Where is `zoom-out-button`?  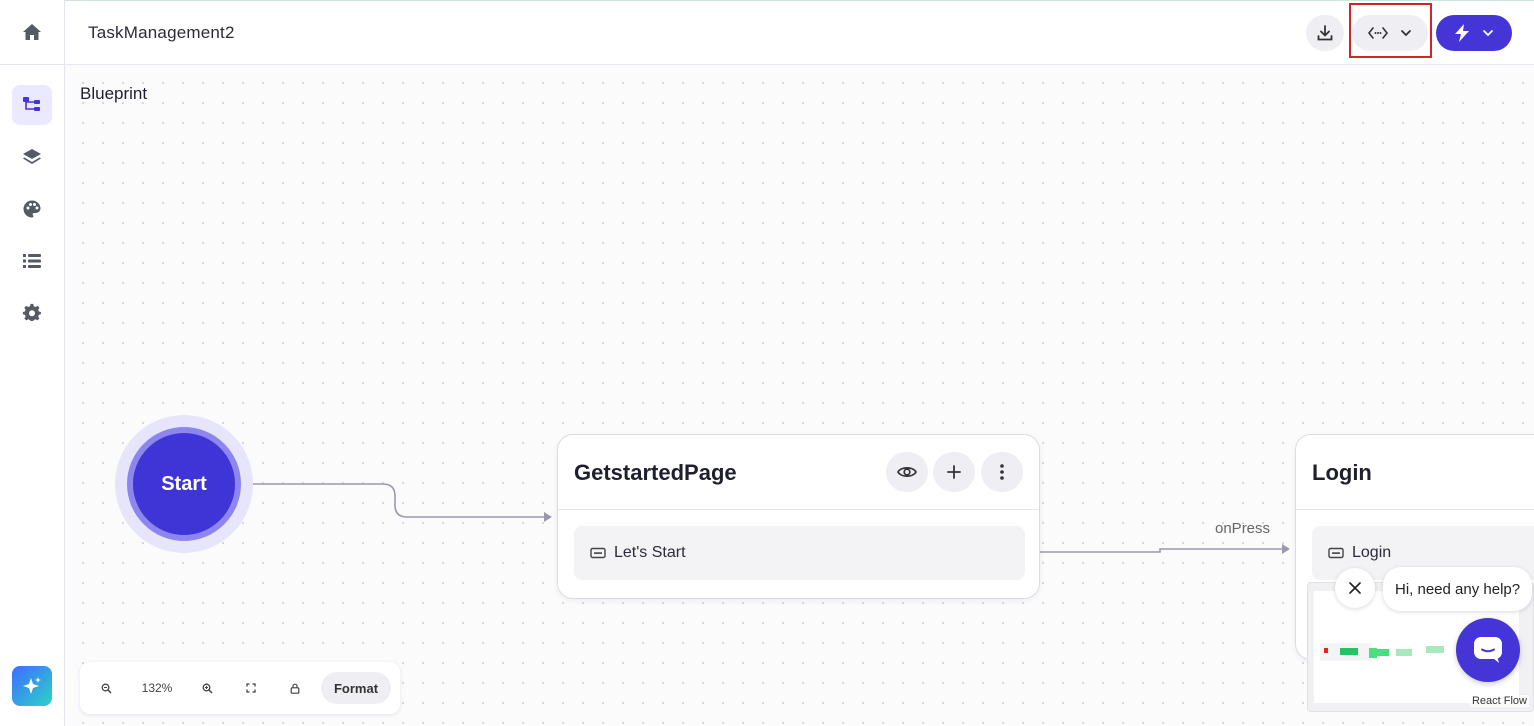 zoom-out-button is located at coordinates (106, 688).